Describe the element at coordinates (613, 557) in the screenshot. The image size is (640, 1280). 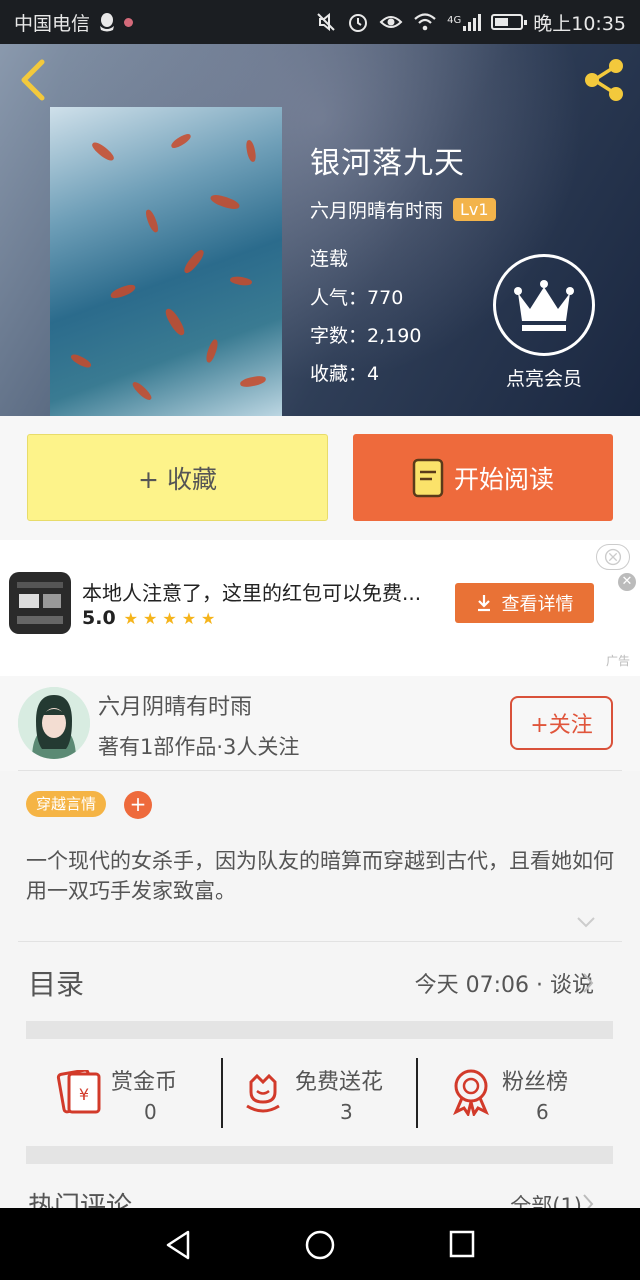
I see `close-icon` at that location.